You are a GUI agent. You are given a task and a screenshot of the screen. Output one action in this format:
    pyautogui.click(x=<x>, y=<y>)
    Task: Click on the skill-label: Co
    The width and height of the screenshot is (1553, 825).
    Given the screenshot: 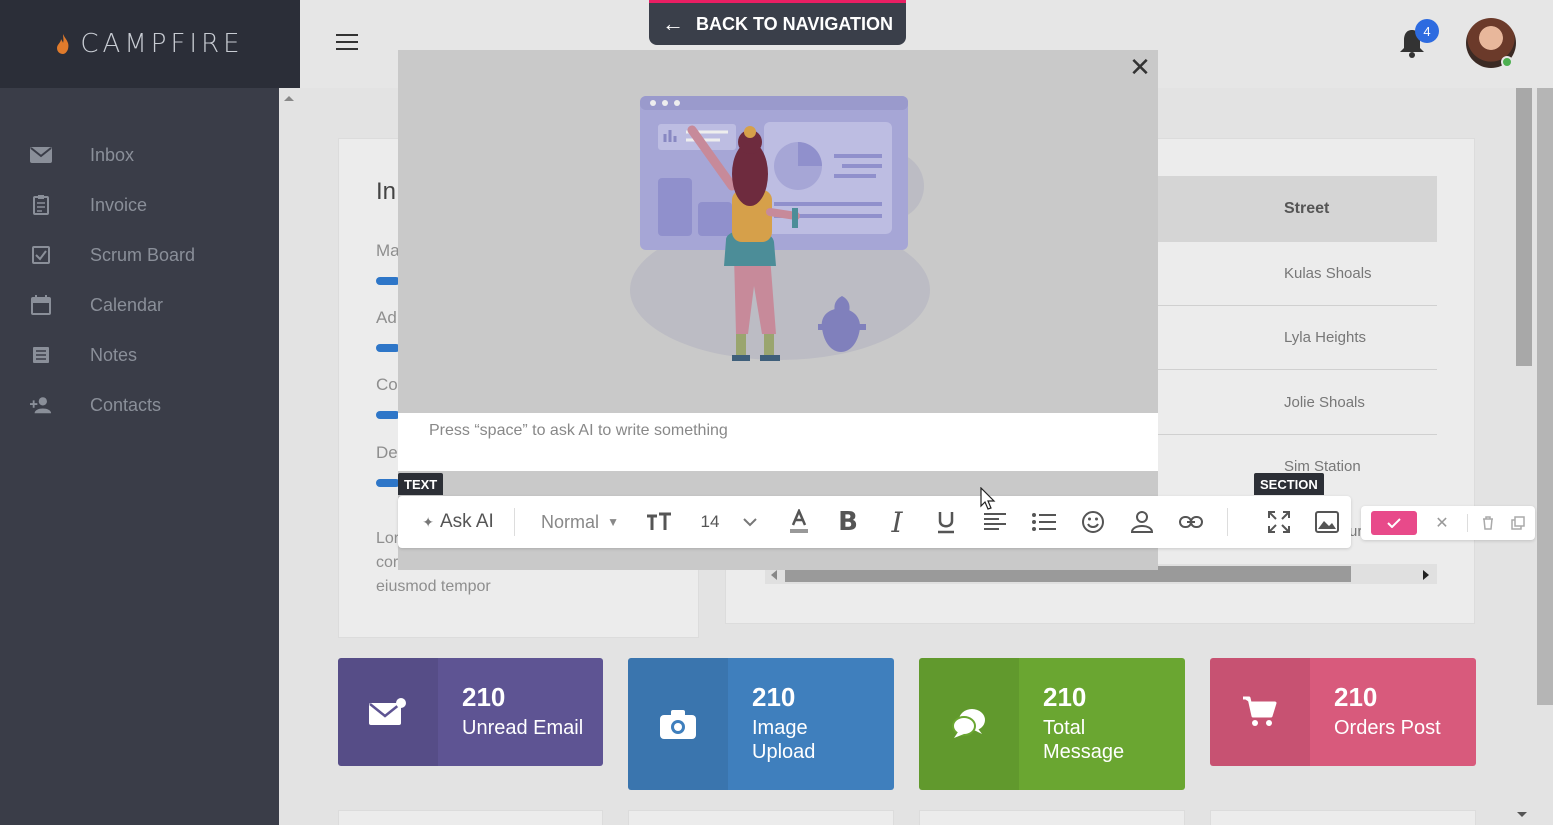 What is the action you would take?
    pyautogui.click(x=387, y=384)
    